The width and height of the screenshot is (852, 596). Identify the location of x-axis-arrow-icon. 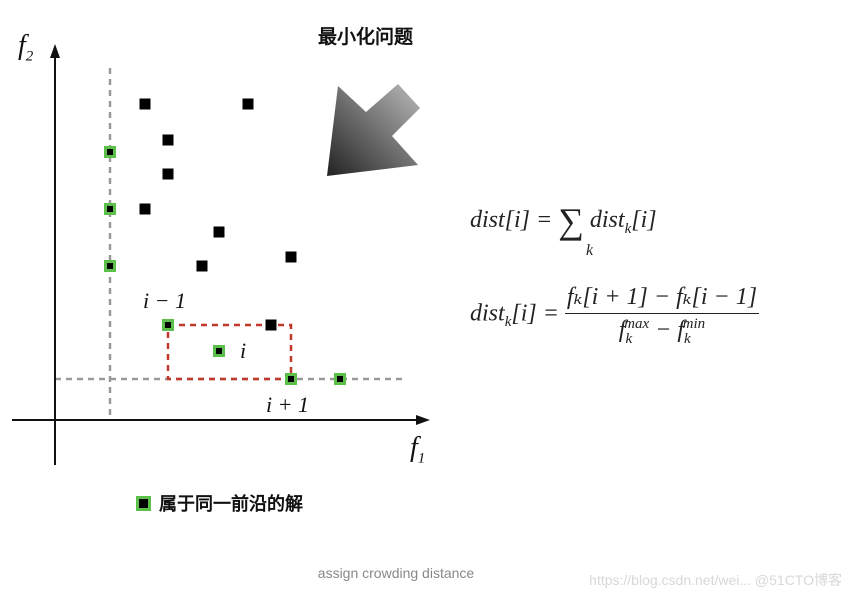
(423, 420).